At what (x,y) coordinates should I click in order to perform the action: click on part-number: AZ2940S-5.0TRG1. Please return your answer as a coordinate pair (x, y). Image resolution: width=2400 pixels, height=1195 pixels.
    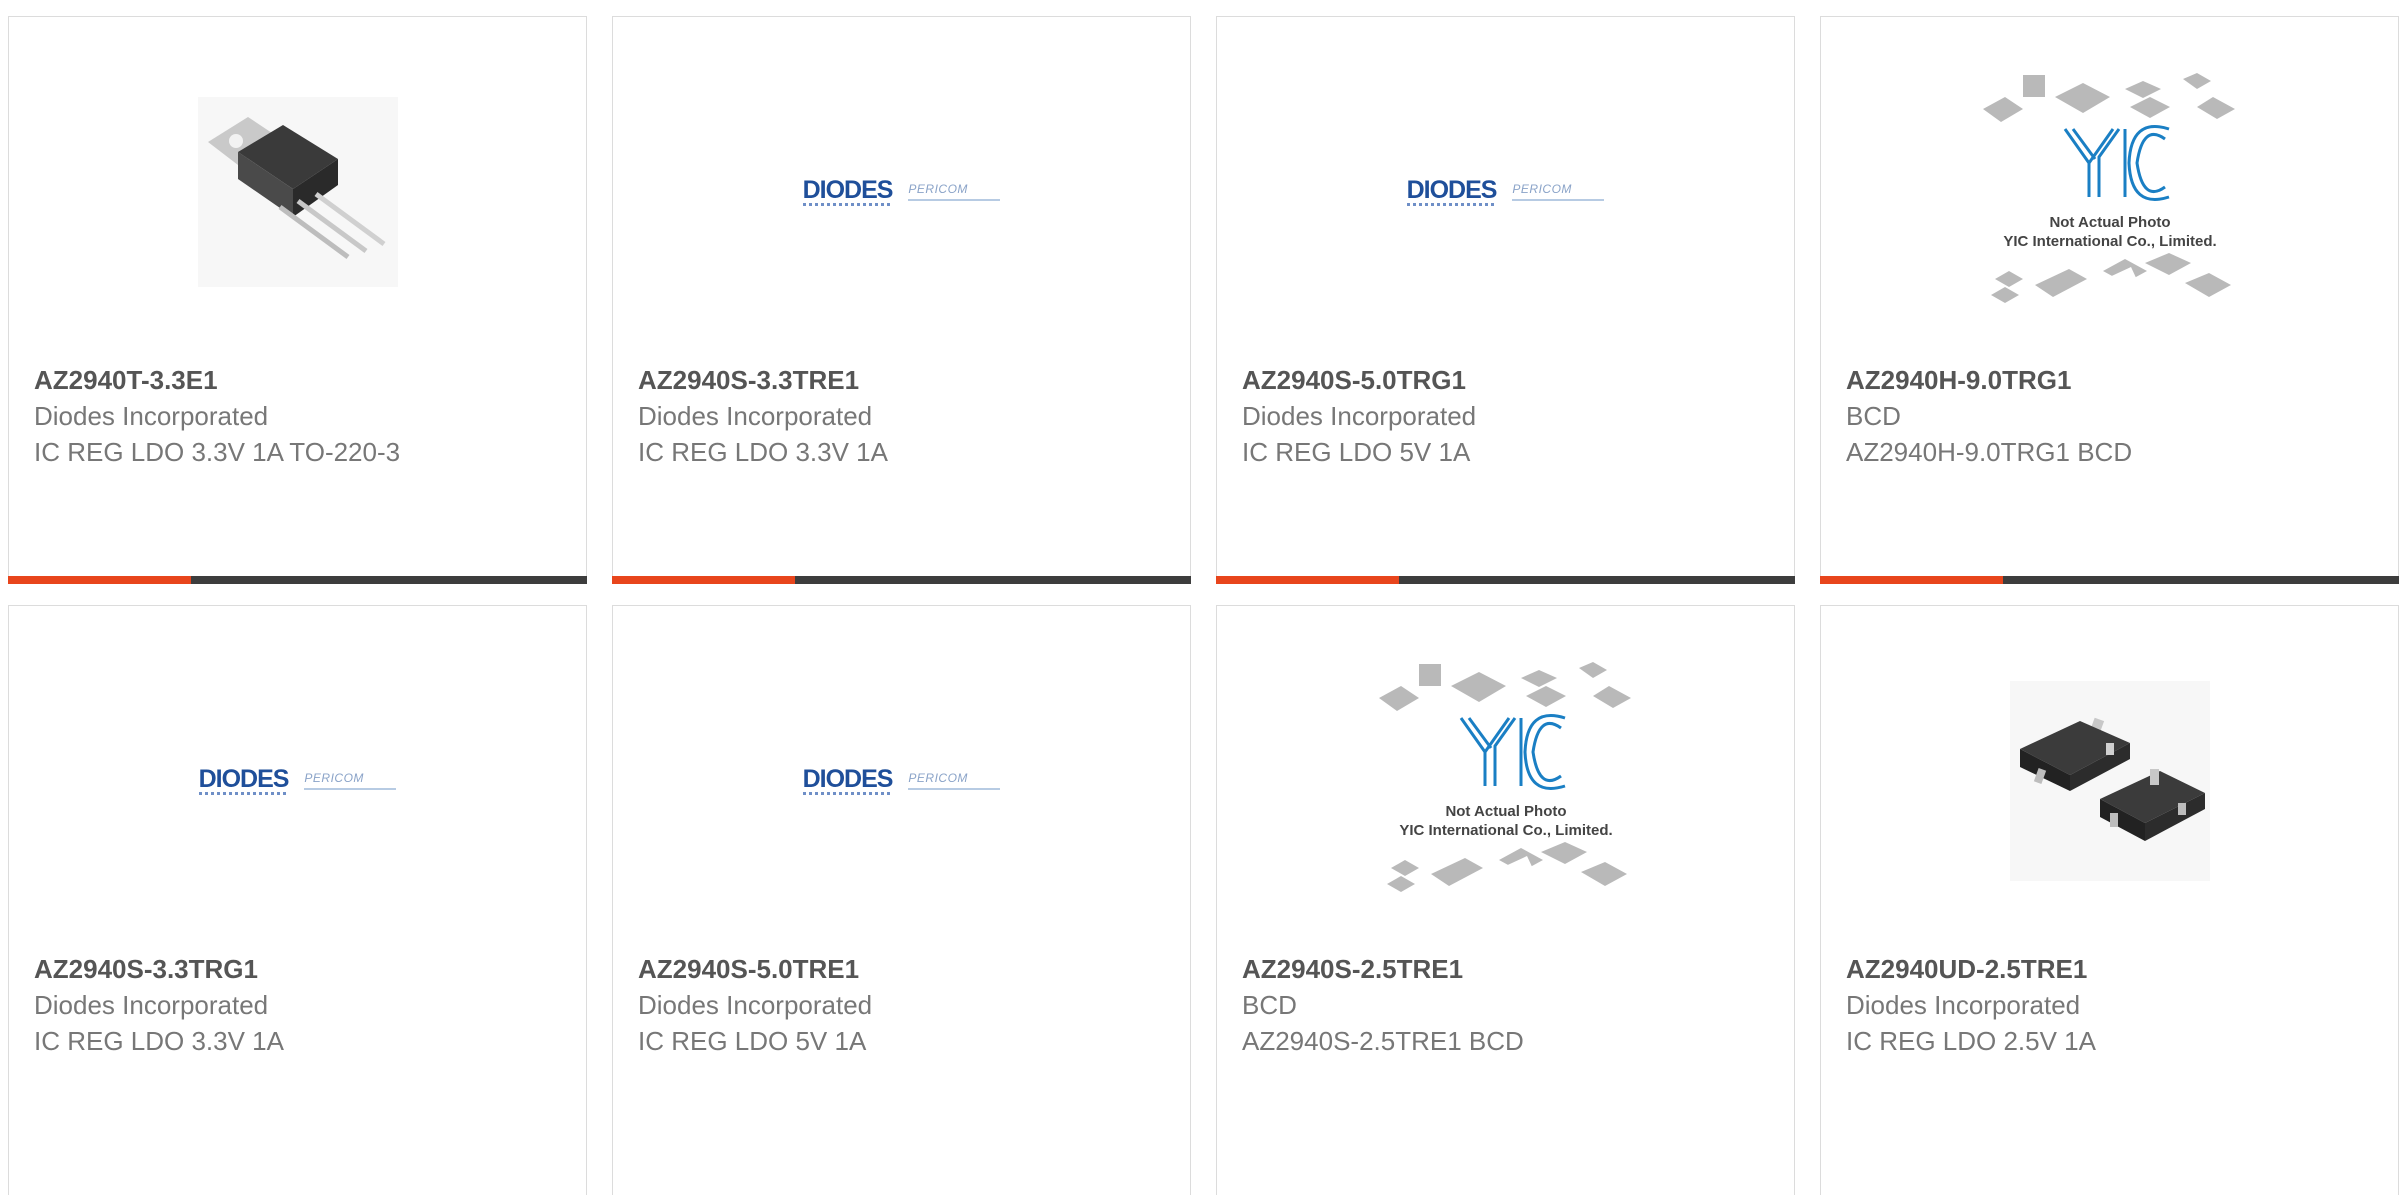
    Looking at the image, I should click on (1508, 380).